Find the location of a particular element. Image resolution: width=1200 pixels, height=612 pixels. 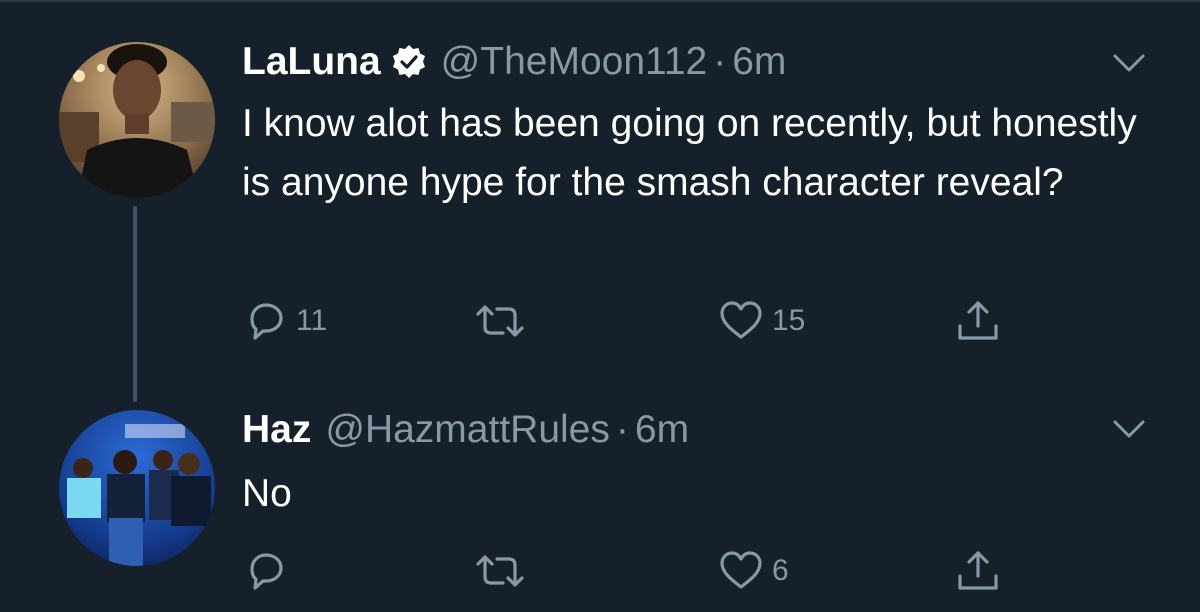

author-name: Haz is located at coordinates (276, 430).